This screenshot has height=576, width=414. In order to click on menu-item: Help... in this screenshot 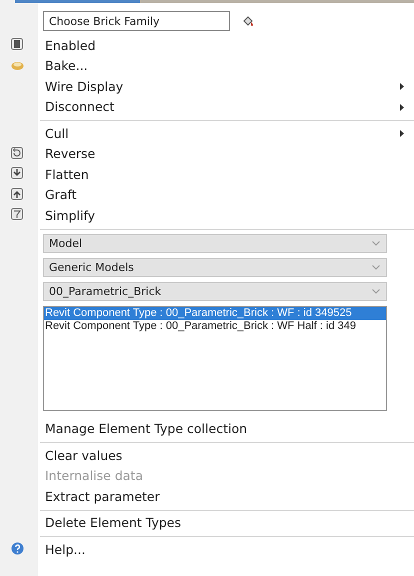, I will do `click(227, 549)`.